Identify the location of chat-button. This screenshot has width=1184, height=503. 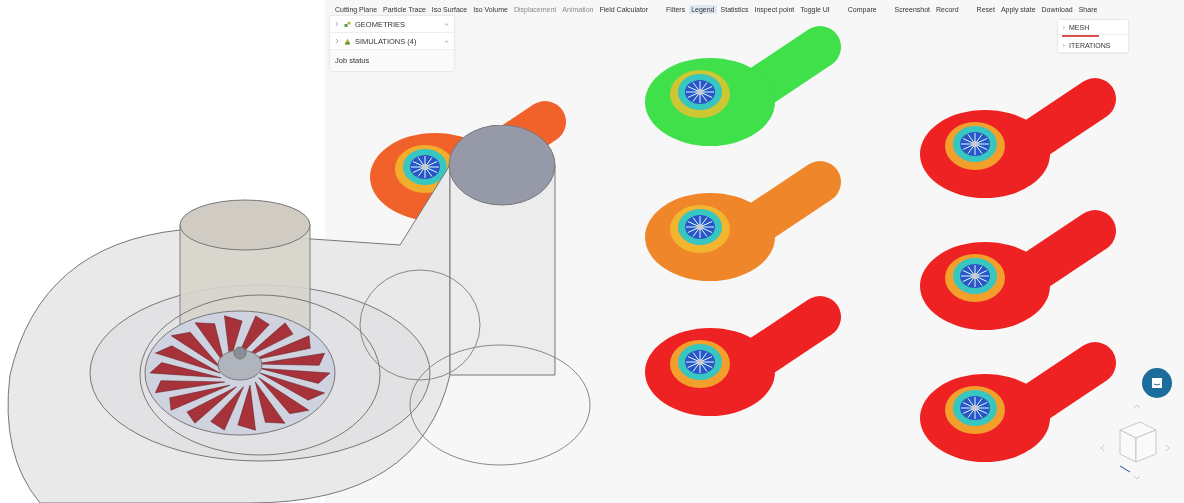
(1157, 383).